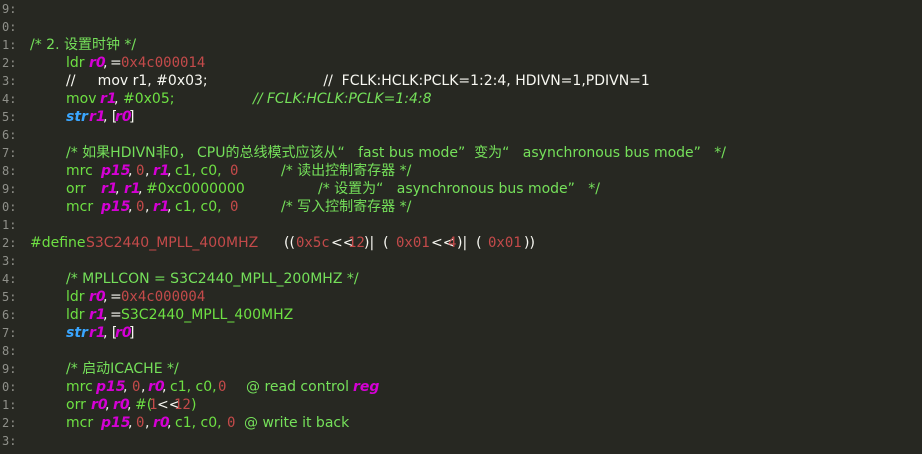 The image size is (922, 454). What do you see at coordinates (461, 63) in the screenshot?
I see `code-line: 2: ldr r0, = 0x4c000014` at bounding box center [461, 63].